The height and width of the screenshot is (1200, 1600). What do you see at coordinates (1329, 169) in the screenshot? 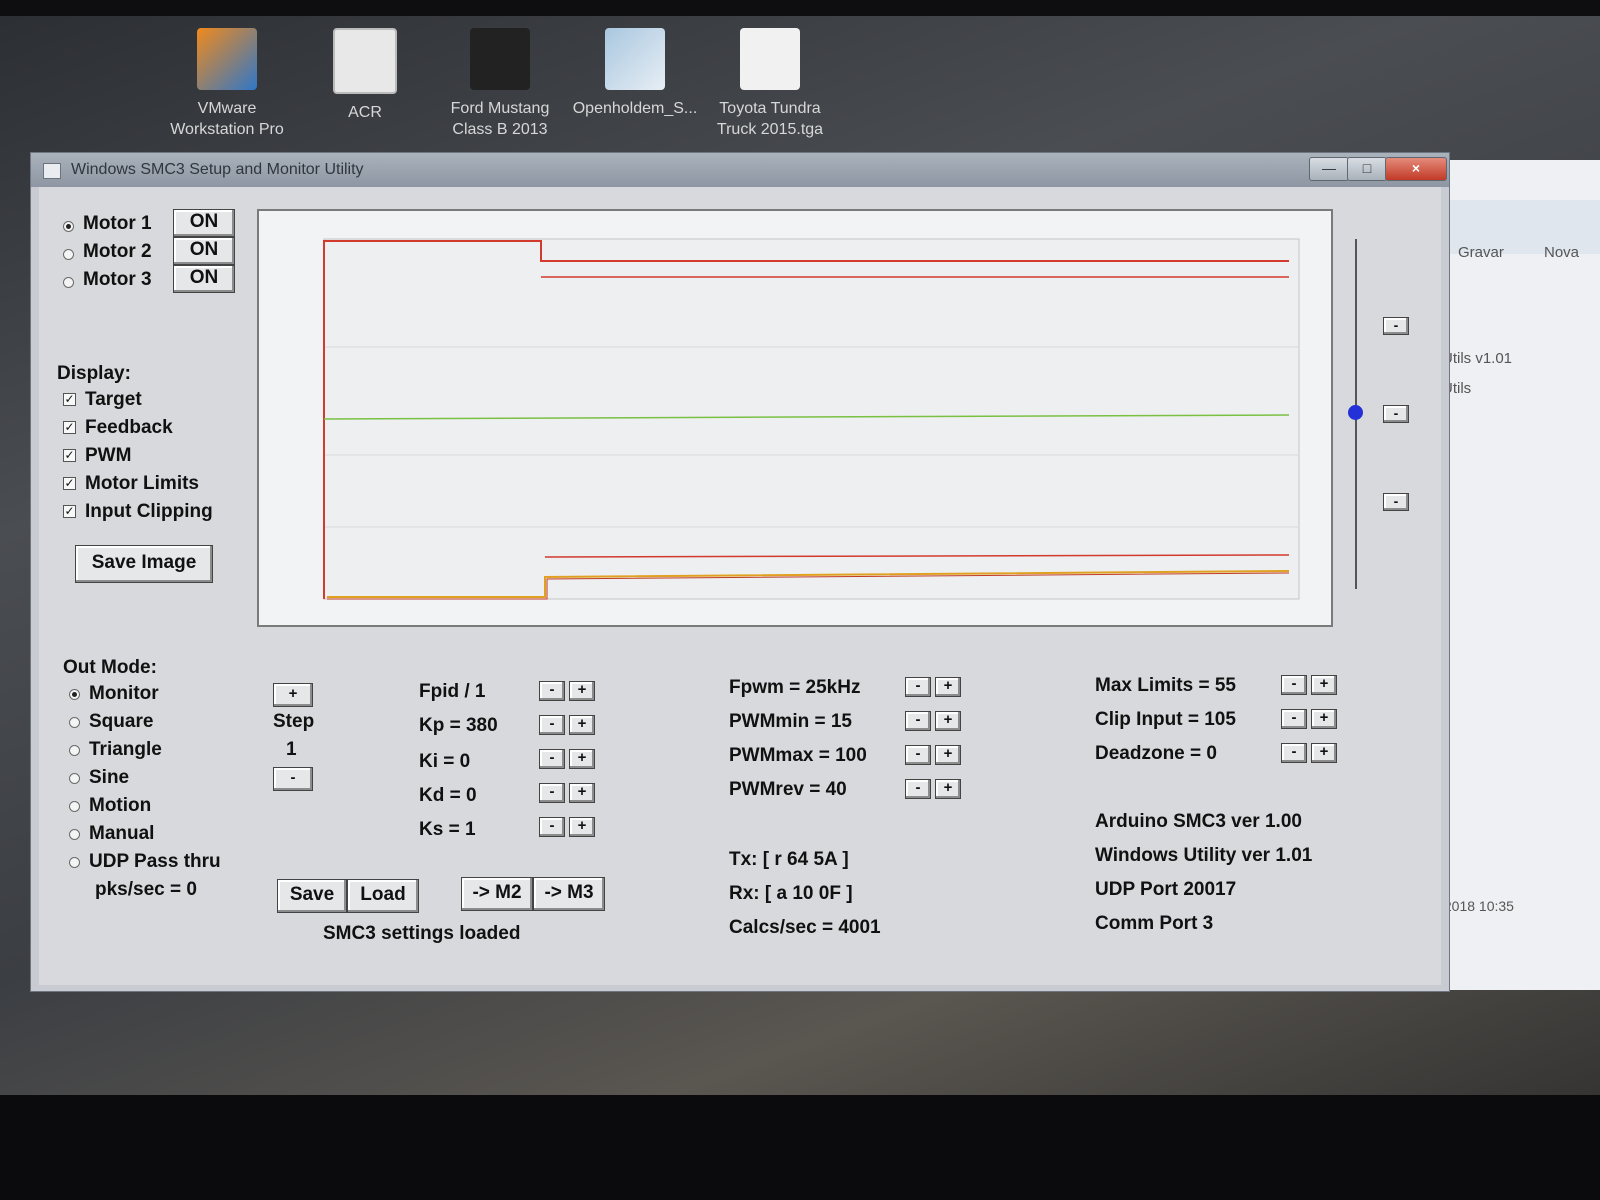
I see `minimize-button: —` at bounding box center [1329, 169].